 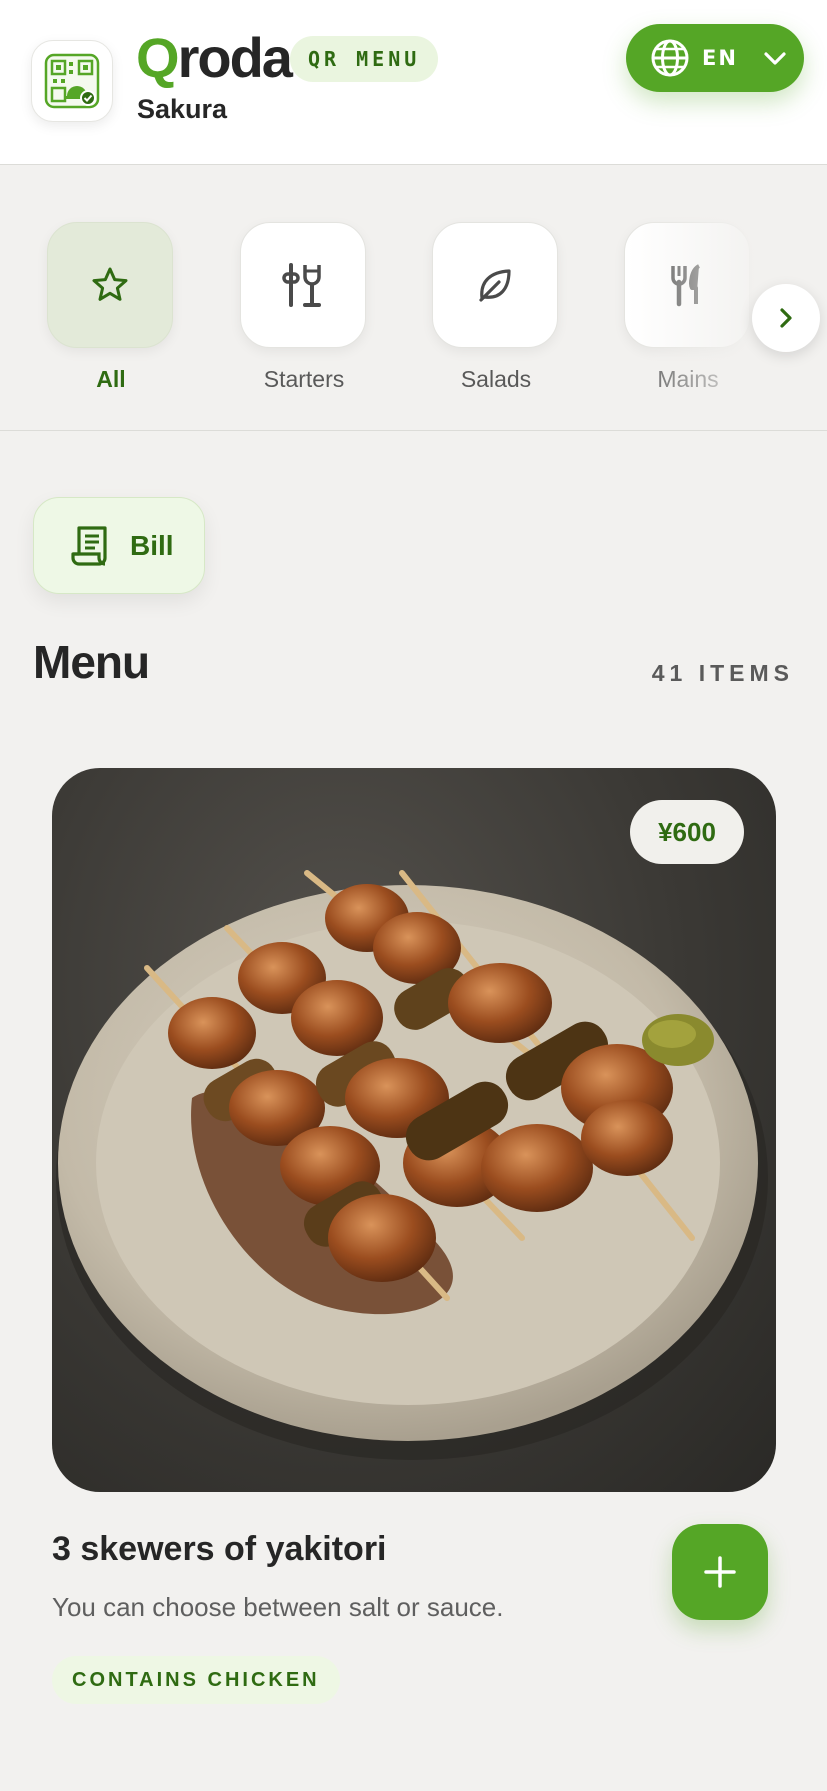 I want to click on category-salads: Salads, so click(x=496, y=307).